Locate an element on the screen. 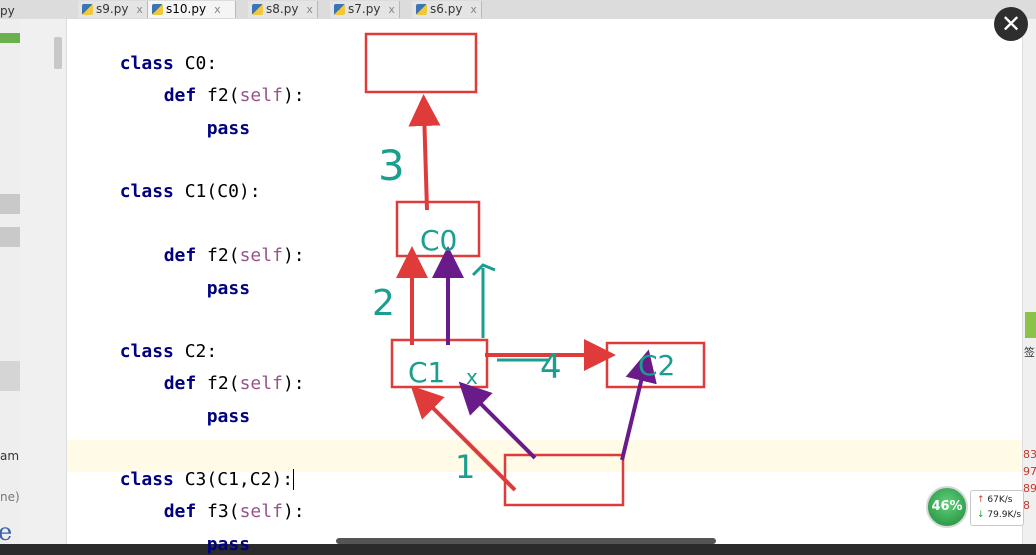 This screenshot has height=555, width=1036. purple-arrow-bottom-to-c1 is located at coordinates (497, 420).